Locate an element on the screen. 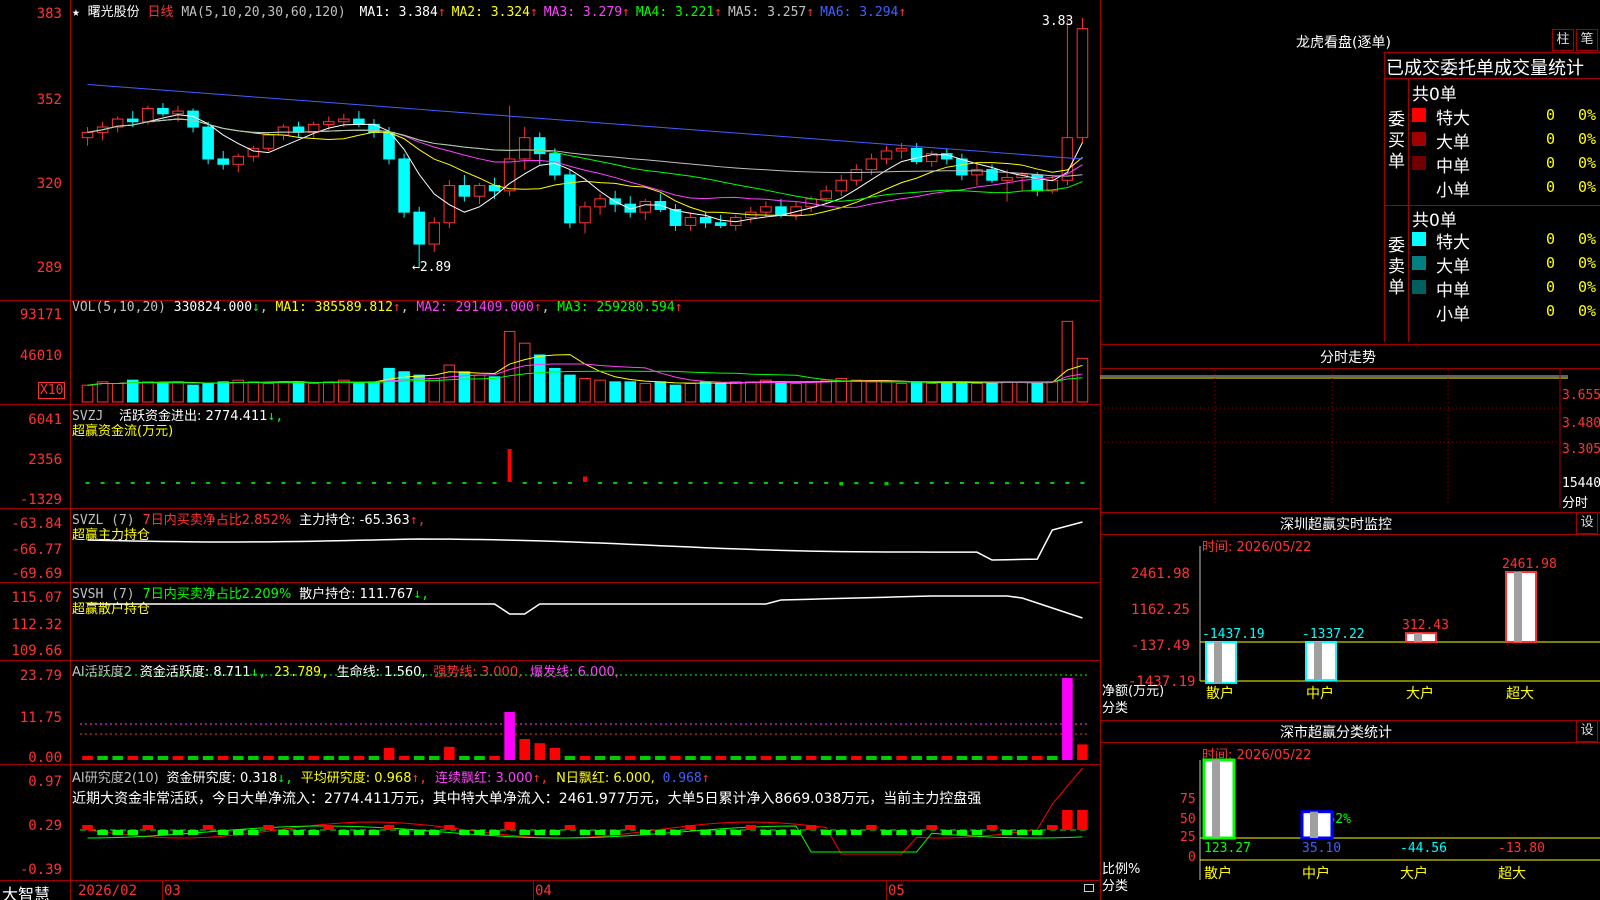 This screenshot has width=1600, height=900. date-tick-3: 04 is located at coordinates (543, 891).